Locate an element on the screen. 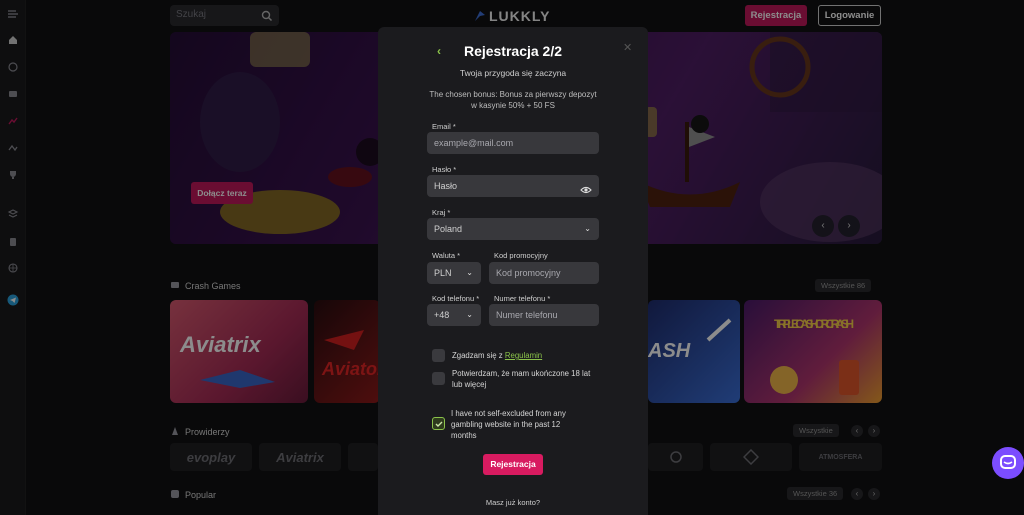 The height and width of the screenshot is (515, 1024). submit-registration-button: Rejestracja is located at coordinates (513, 464).